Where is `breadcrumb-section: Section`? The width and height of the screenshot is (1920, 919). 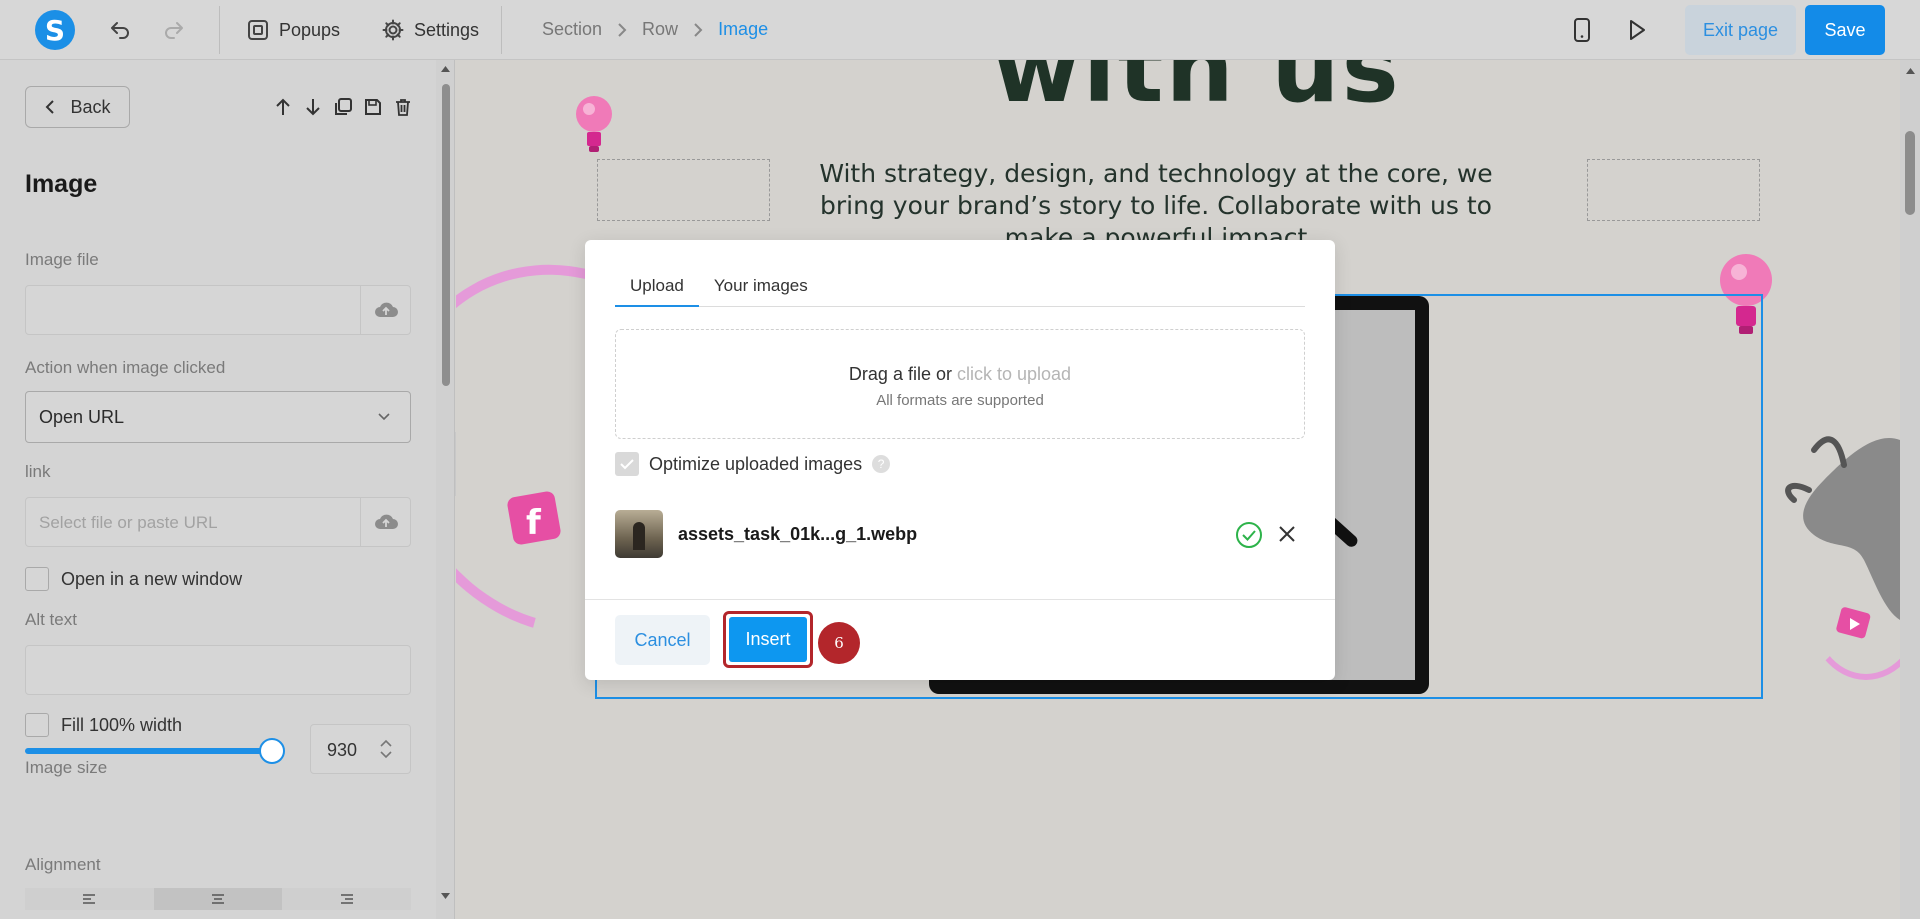
breadcrumb-section: Section is located at coordinates (572, 29).